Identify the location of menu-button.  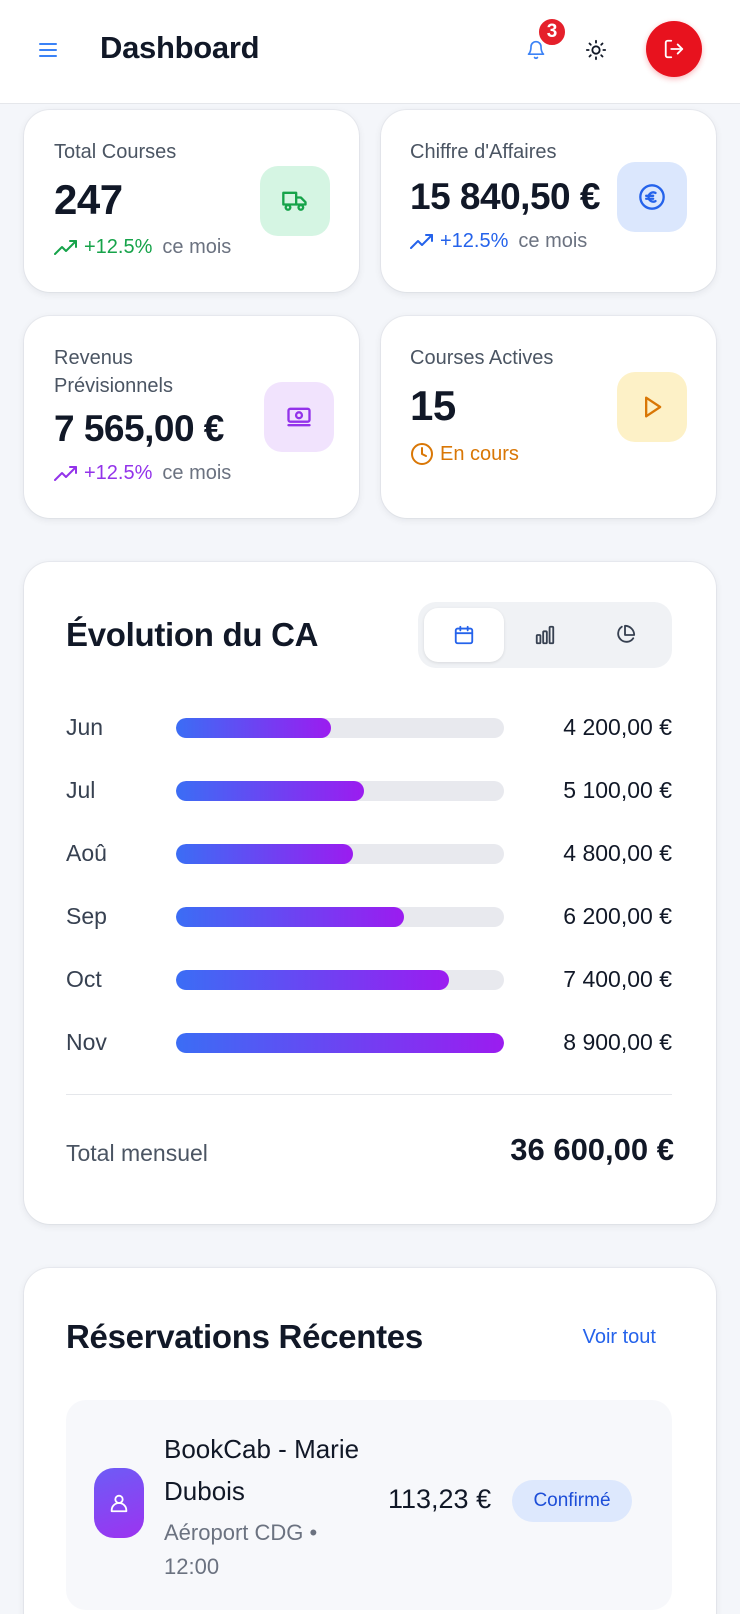
(48, 50).